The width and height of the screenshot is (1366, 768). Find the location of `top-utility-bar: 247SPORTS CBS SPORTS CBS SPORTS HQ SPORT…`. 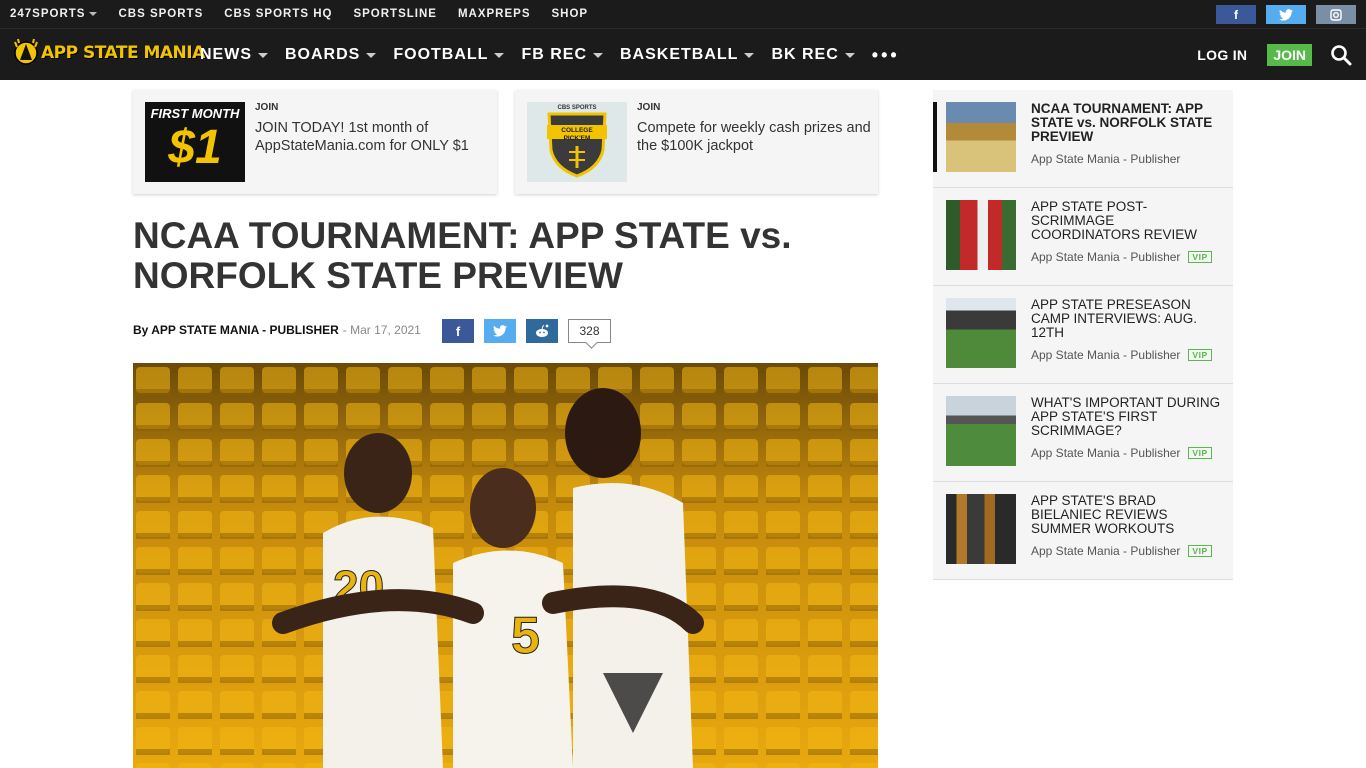

top-utility-bar: 247SPORTS CBS SPORTS CBS SPORTS HQ SPORT… is located at coordinates (683, 14).